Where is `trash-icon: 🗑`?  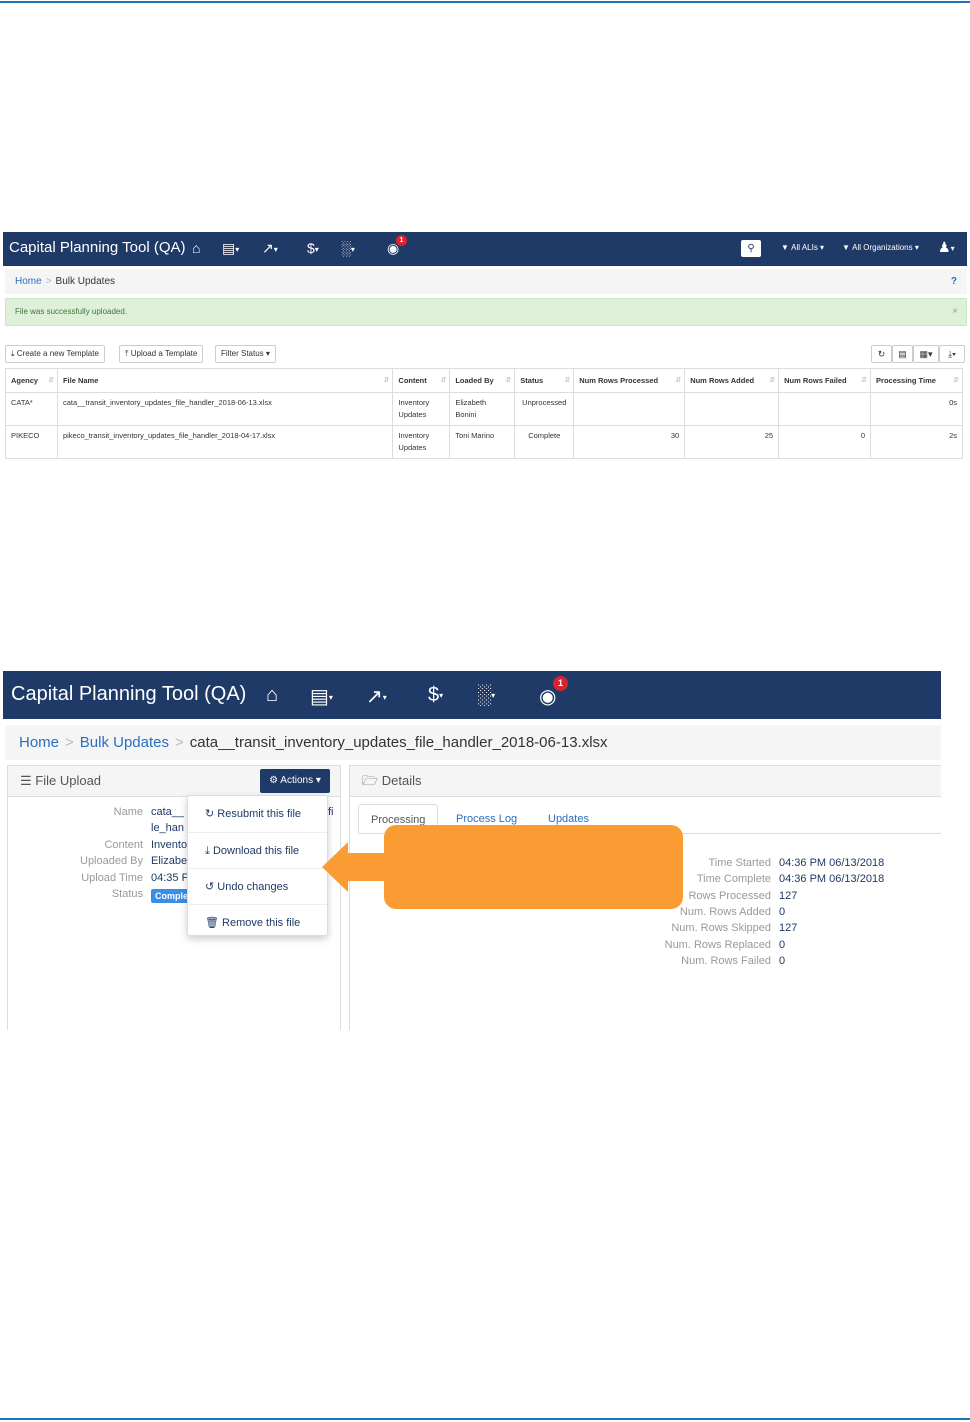 trash-icon: 🗑 is located at coordinates (212, 923).